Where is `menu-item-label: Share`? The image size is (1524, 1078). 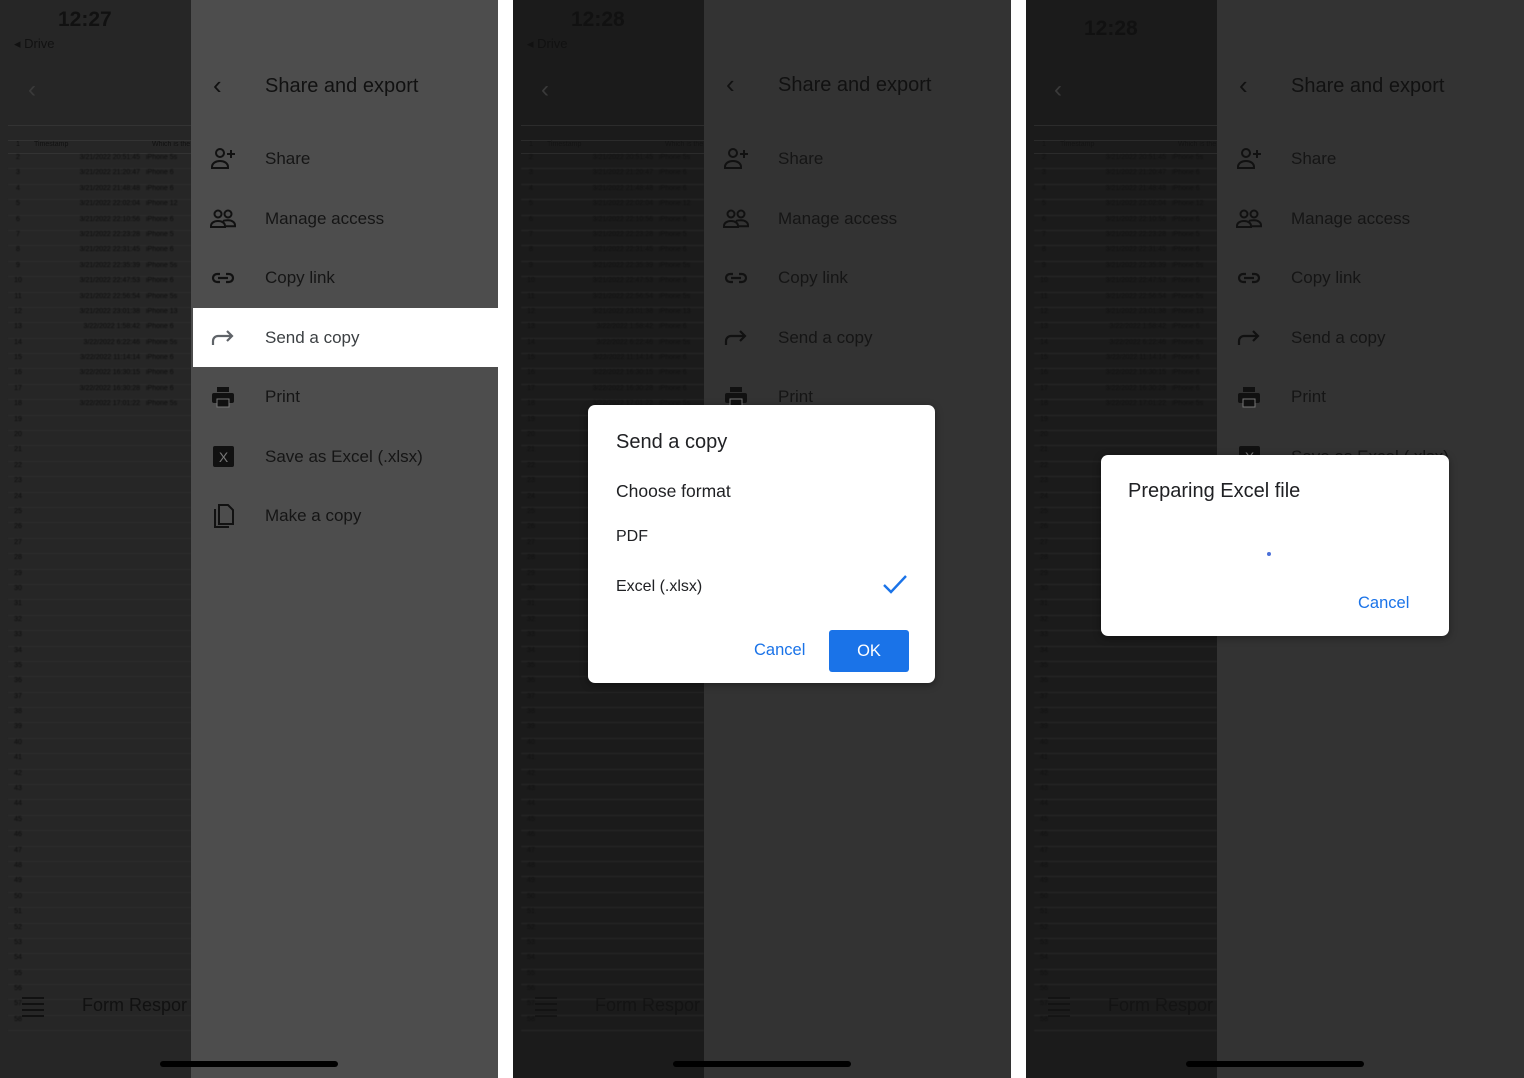
menu-item-label: Share is located at coordinates (288, 158).